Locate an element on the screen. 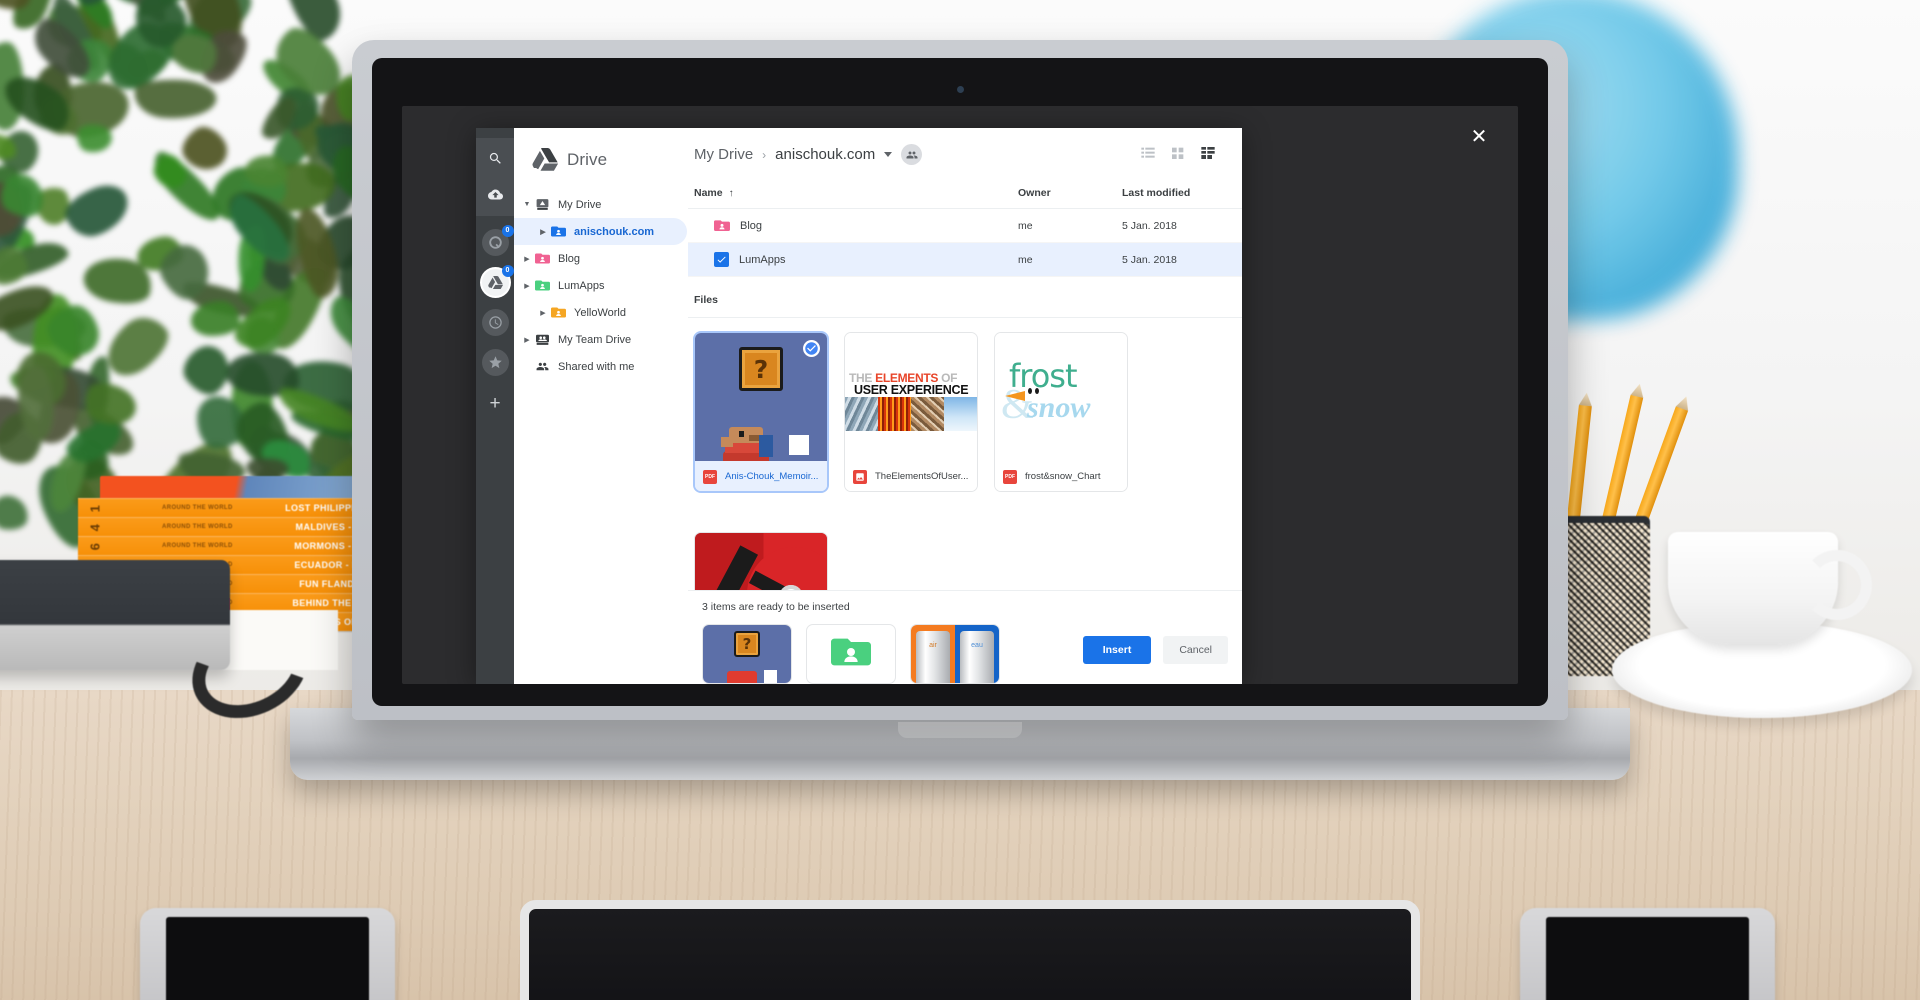 The height and width of the screenshot is (1000, 1920). files-section-label: Files is located at coordinates (706, 300).